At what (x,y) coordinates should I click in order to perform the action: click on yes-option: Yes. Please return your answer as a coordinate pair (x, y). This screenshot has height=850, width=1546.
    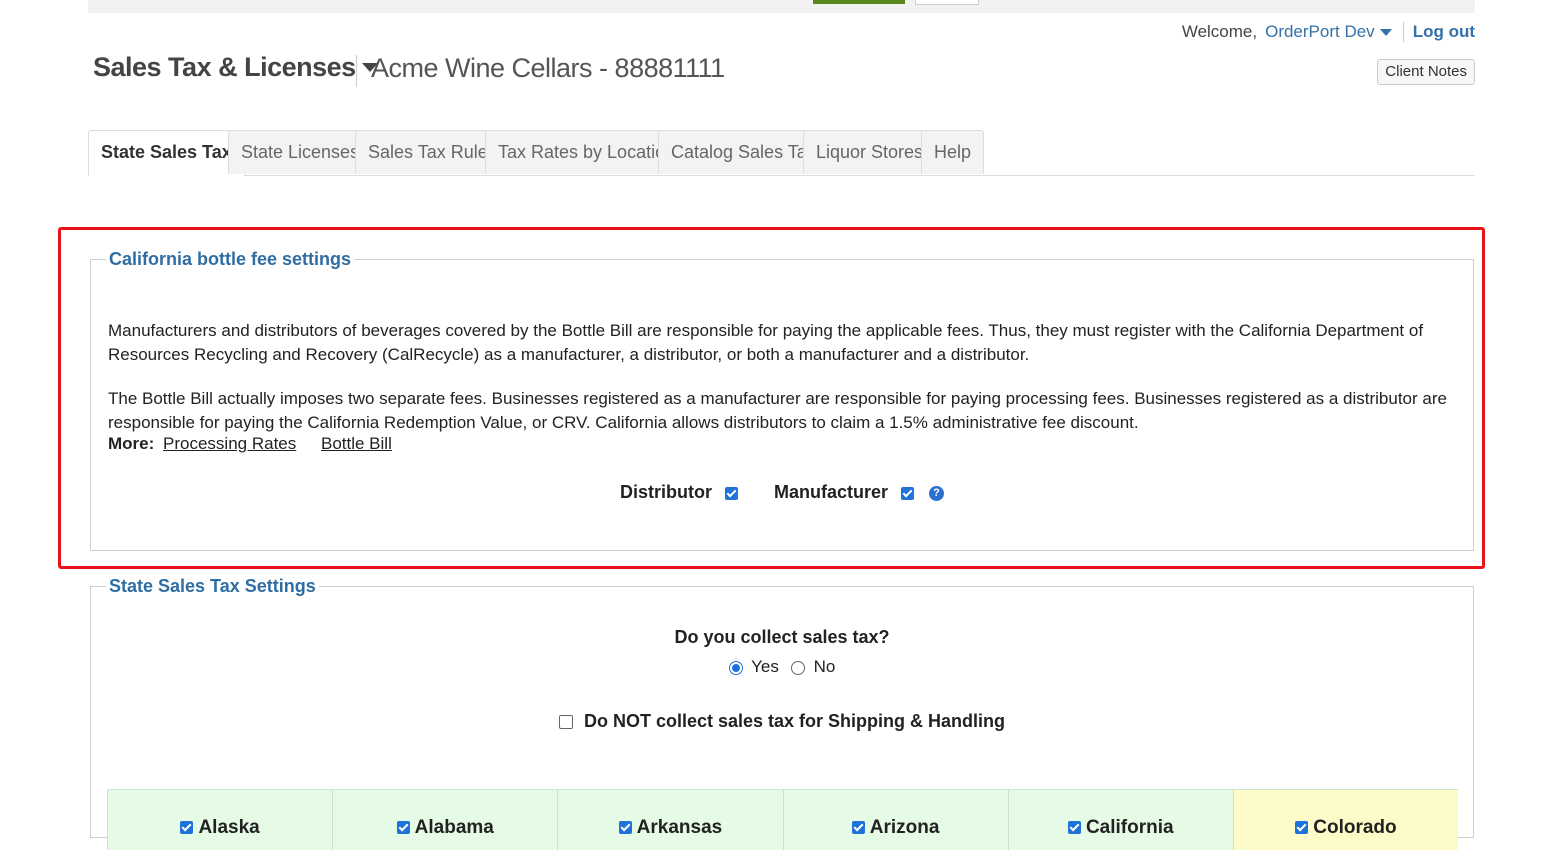
    Looking at the image, I should click on (753, 667).